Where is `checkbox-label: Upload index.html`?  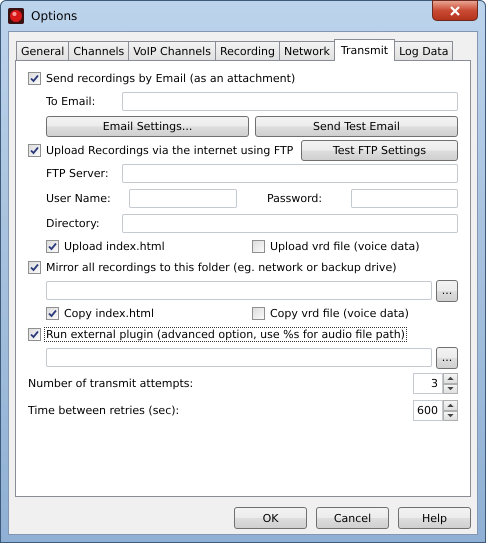
checkbox-label: Upload index.html is located at coordinates (114, 246).